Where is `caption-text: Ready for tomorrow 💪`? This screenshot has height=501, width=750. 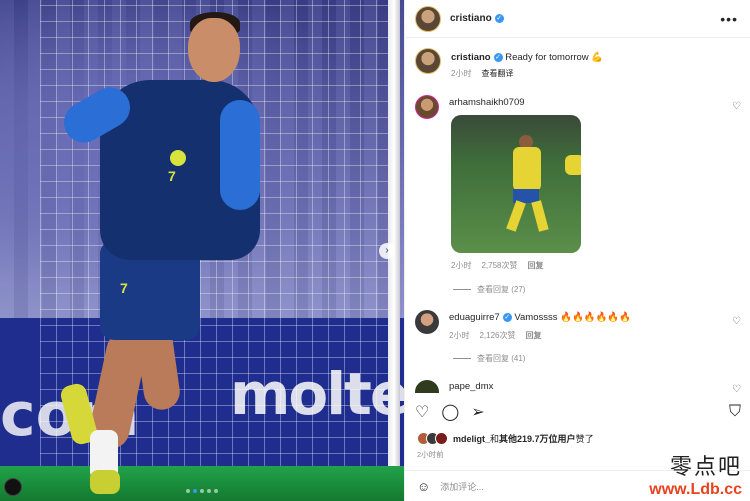 caption-text: Ready for tomorrow 💪 is located at coordinates (554, 57).